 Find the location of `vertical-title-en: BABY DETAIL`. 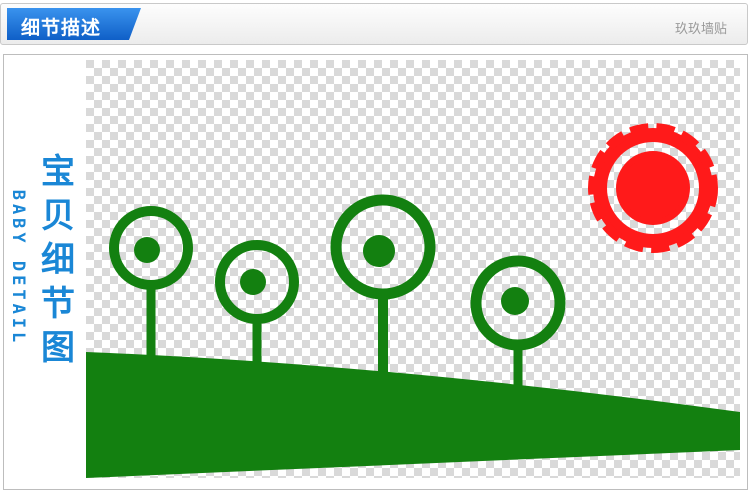

vertical-title-en: BABY DETAIL is located at coordinates (18, 268).